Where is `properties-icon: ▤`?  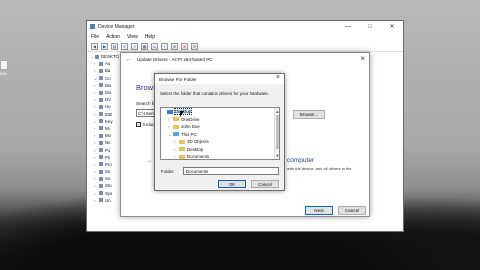 properties-icon: ▤ is located at coordinates (114, 46).